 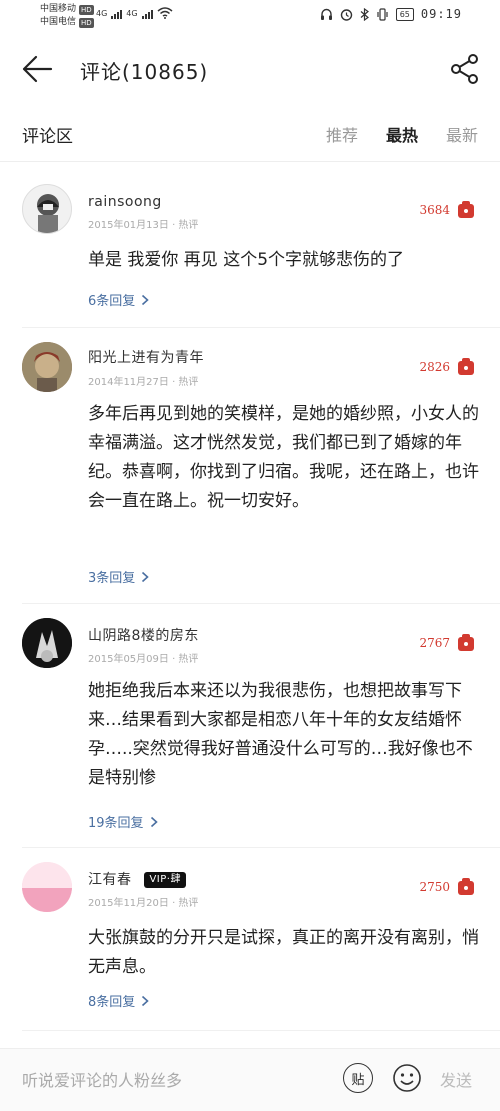 I want to click on comment-text: 大张旗鼓的分开只是试探，真正的离开没有离别，悄无声息。, so click(x=283, y=952).